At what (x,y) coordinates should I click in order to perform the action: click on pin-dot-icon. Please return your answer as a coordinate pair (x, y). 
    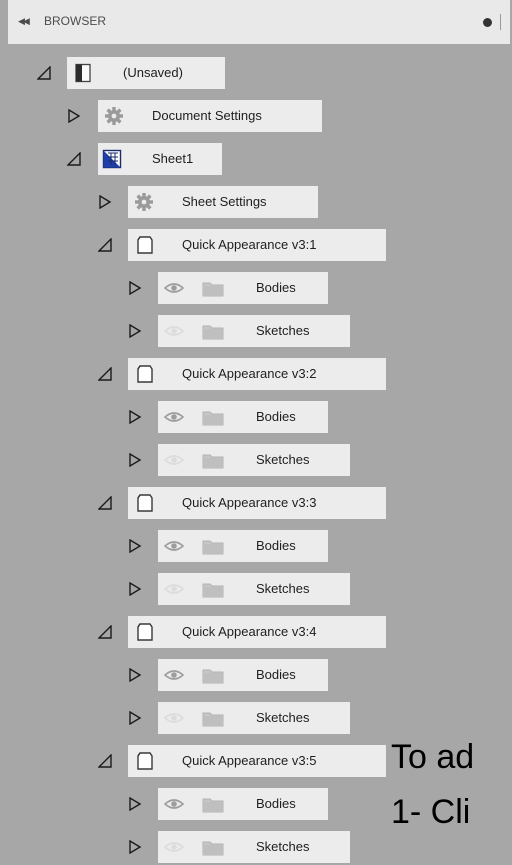
    Looking at the image, I should click on (487, 22).